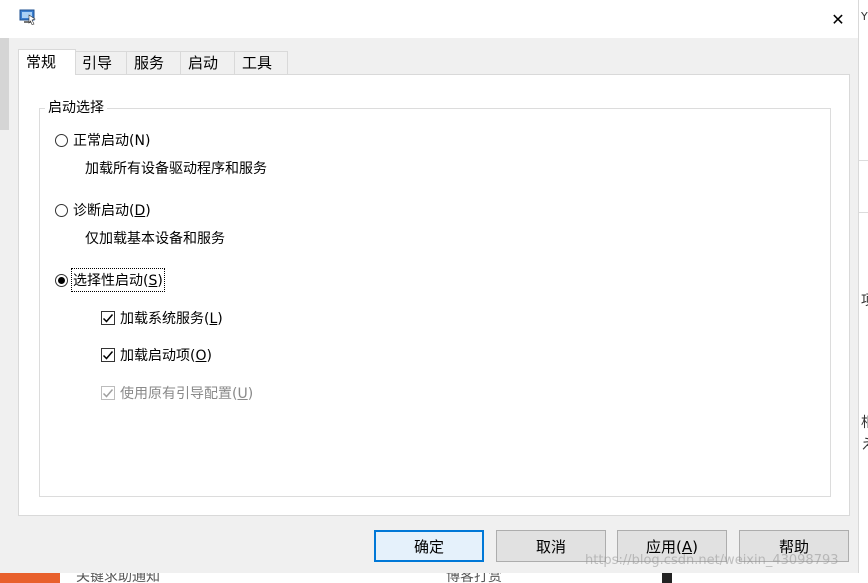 This screenshot has height=583, width=868. What do you see at coordinates (864, 422) in the screenshot?
I see `background-text: 相` at bounding box center [864, 422].